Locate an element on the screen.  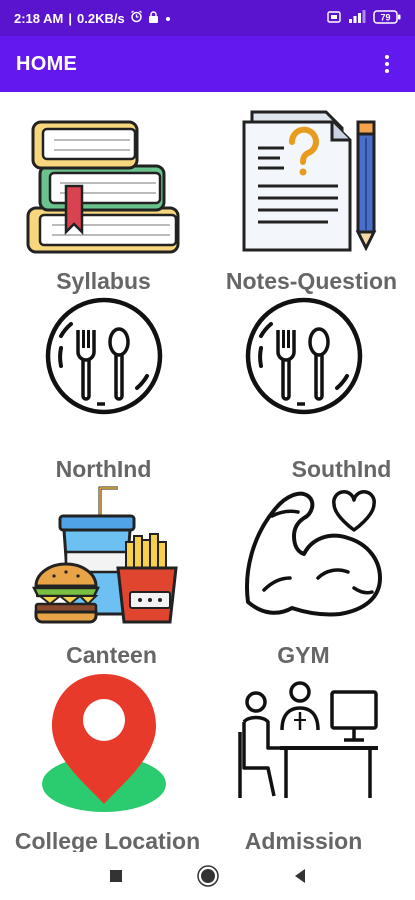
fast-food-icon is located at coordinates (104, 555).